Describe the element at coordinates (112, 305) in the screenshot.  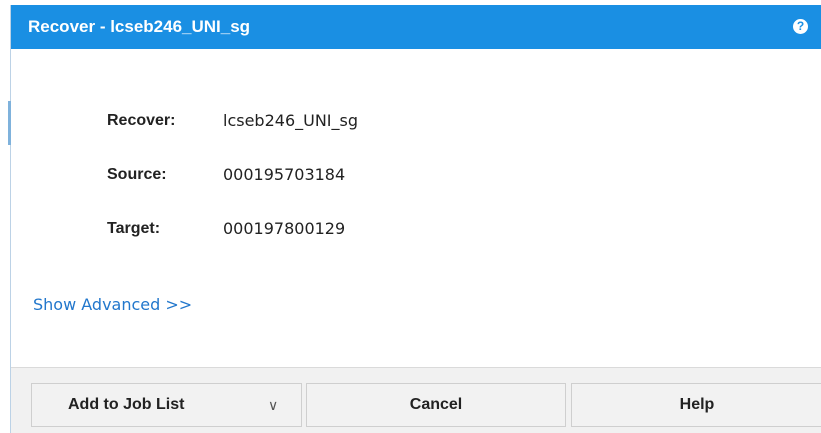
I see `show-advanced-link: Show Advanced >>` at that location.